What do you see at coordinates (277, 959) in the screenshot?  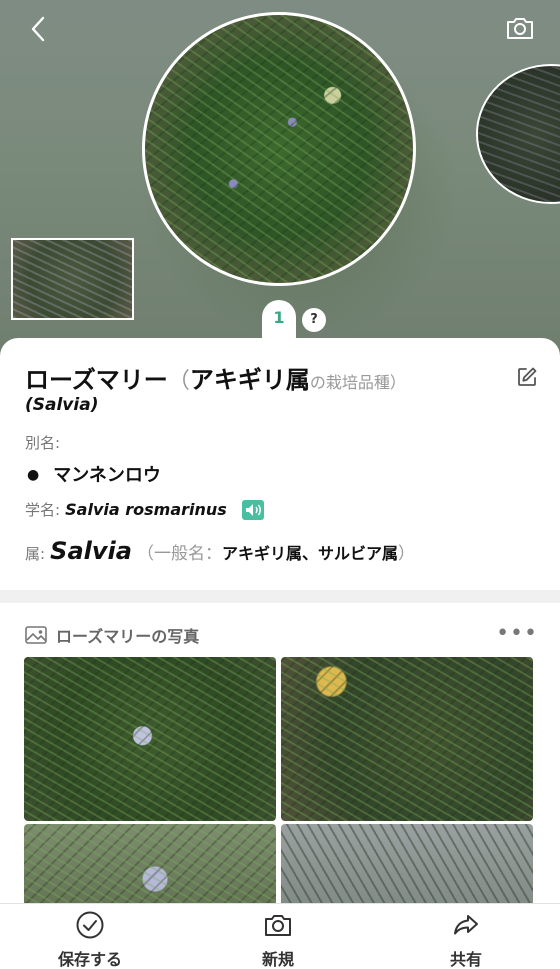 I see `new-label: 新規` at bounding box center [277, 959].